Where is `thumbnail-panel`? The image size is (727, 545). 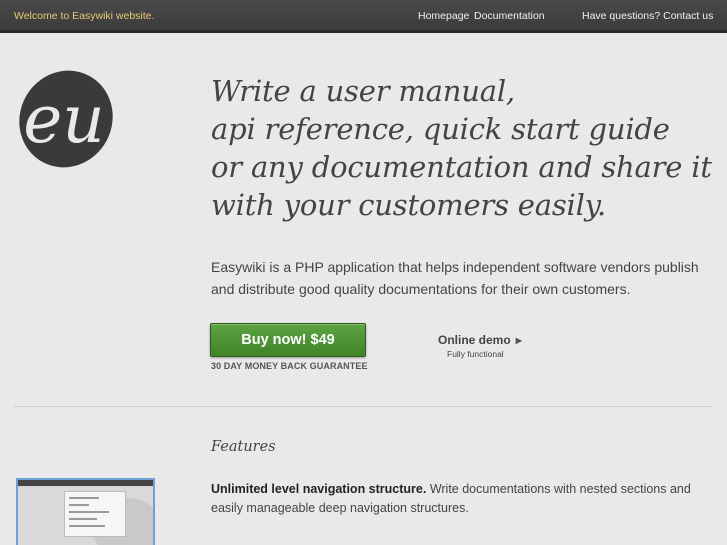 thumbnail-panel is located at coordinates (95, 514).